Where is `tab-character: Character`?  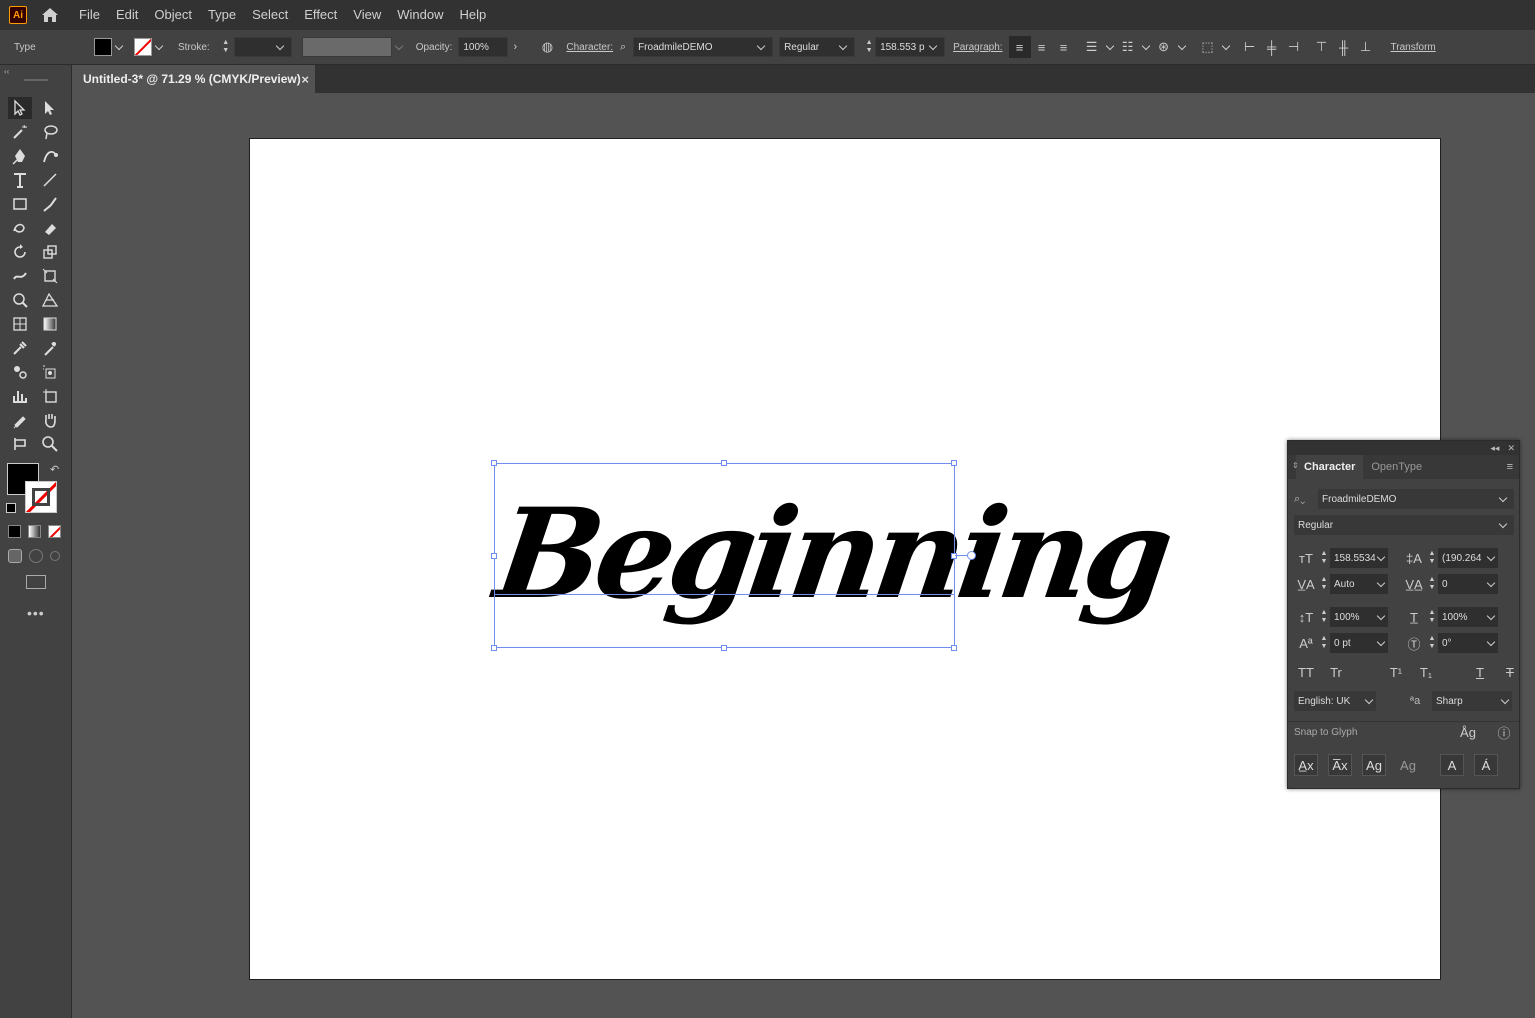
tab-character: Character is located at coordinates (1330, 467).